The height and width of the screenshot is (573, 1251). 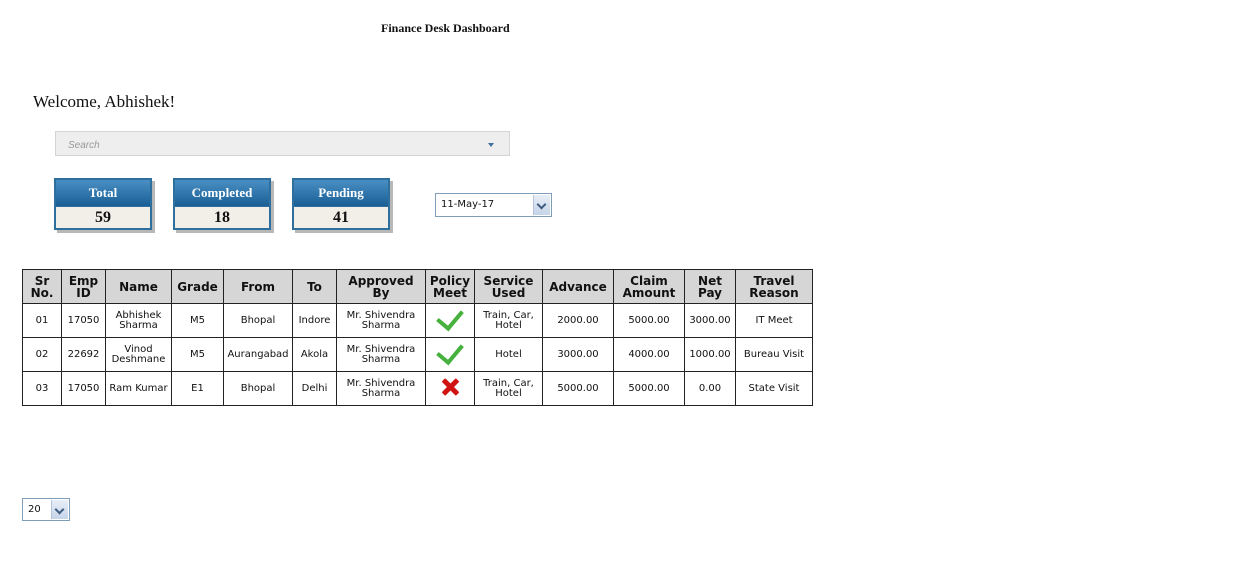 What do you see at coordinates (104, 101) in the screenshot?
I see `welcome-message: Welcome, Abhishek!` at bounding box center [104, 101].